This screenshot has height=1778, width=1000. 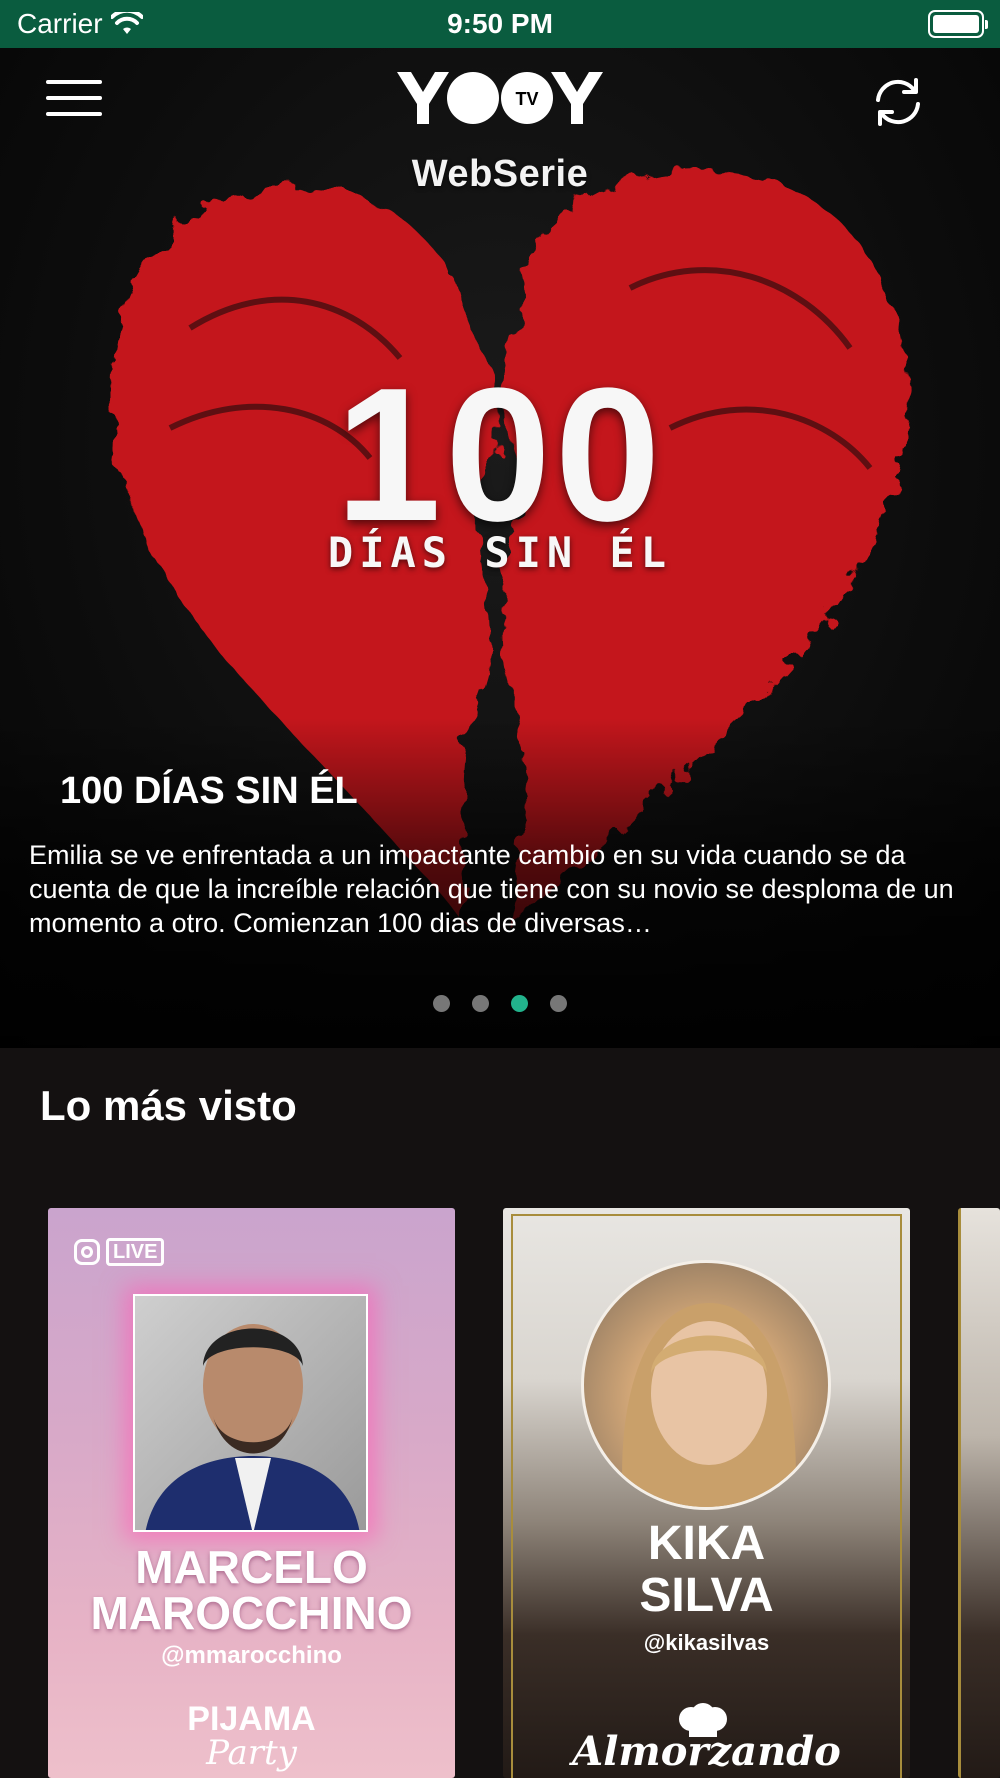 I want to click on live-badge: LIVE, so click(x=119, y=1252).